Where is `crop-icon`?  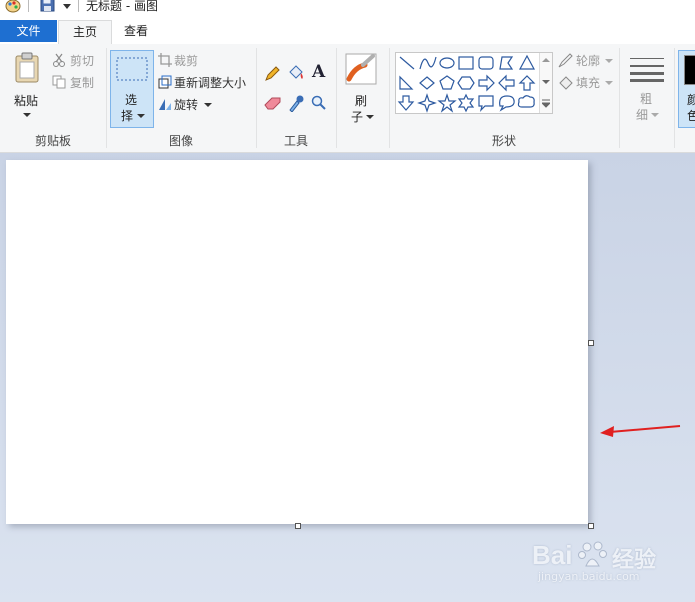
crop-icon is located at coordinates (165, 60).